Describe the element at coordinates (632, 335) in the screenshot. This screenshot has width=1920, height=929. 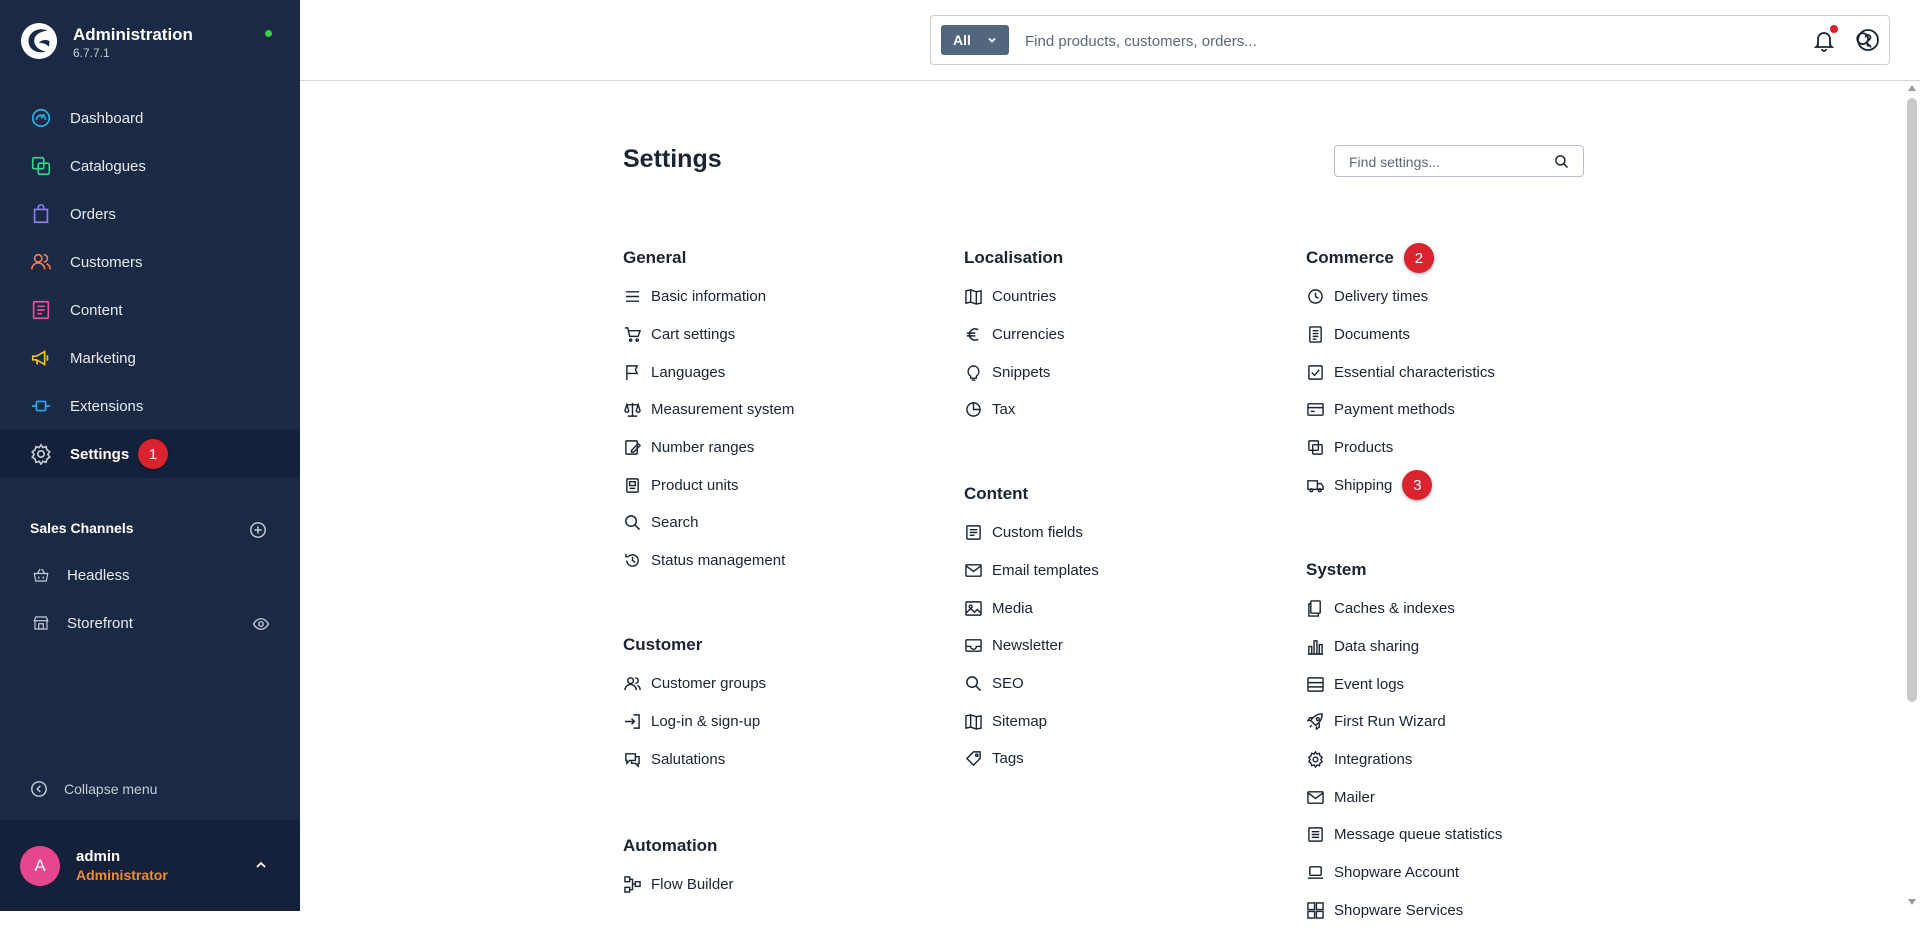
I see `cart-icon` at that location.